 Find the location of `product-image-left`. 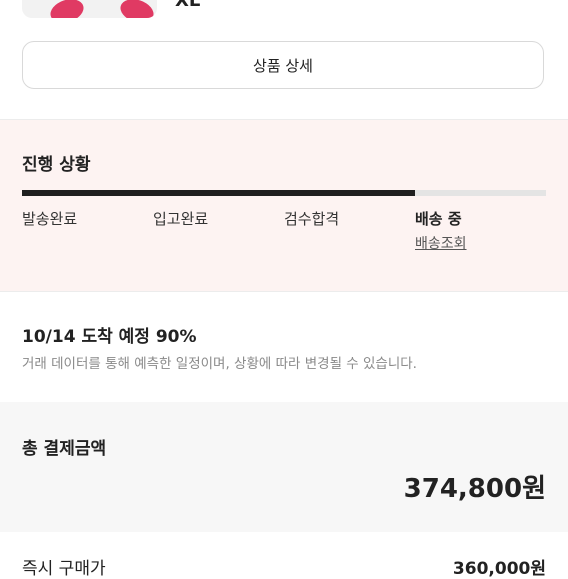

product-image-left is located at coordinates (67, 9).